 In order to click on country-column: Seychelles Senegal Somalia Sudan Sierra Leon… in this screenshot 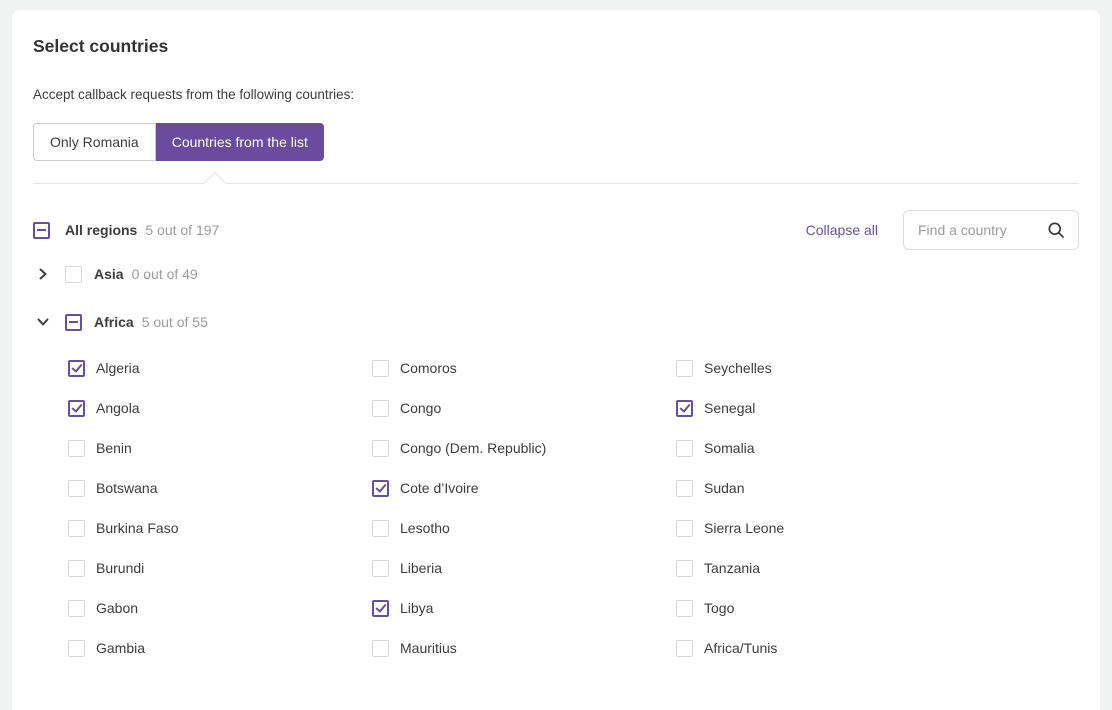, I will do `click(828, 508)`.